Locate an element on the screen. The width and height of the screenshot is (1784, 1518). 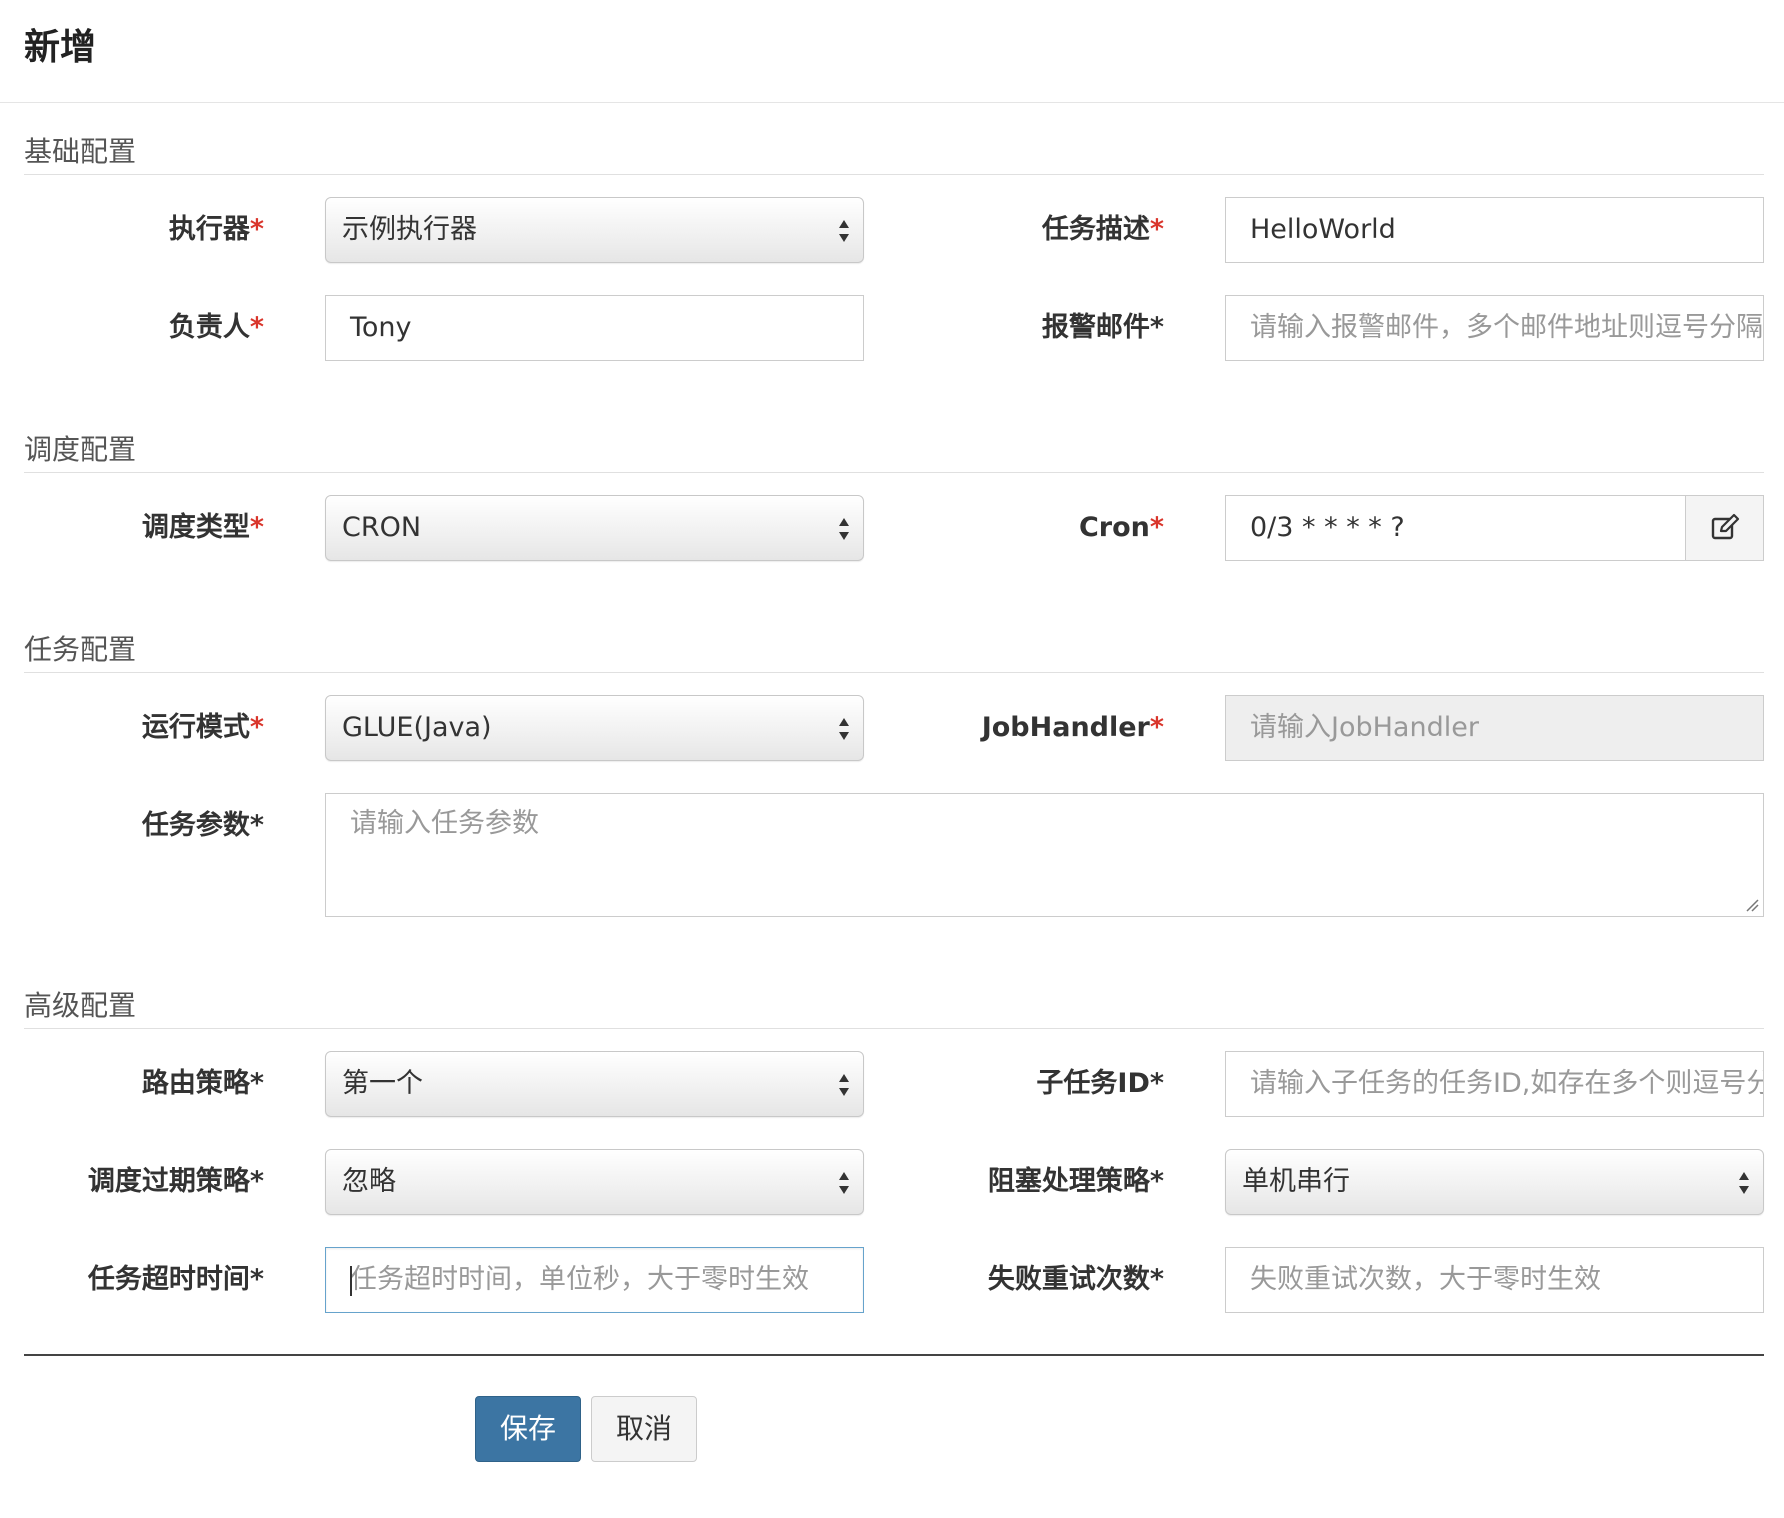
fail-retry-input: 失败重试次数，大于零时生效 is located at coordinates (1494, 1280).